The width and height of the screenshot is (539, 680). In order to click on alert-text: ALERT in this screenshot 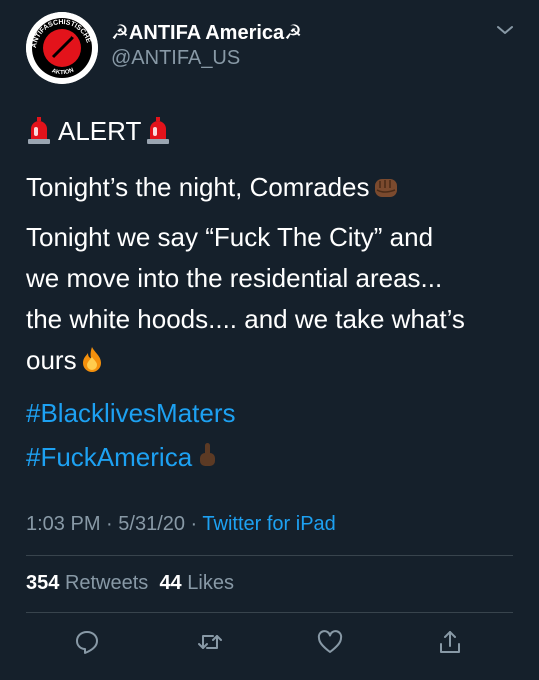, I will do `click(100, 130)`.